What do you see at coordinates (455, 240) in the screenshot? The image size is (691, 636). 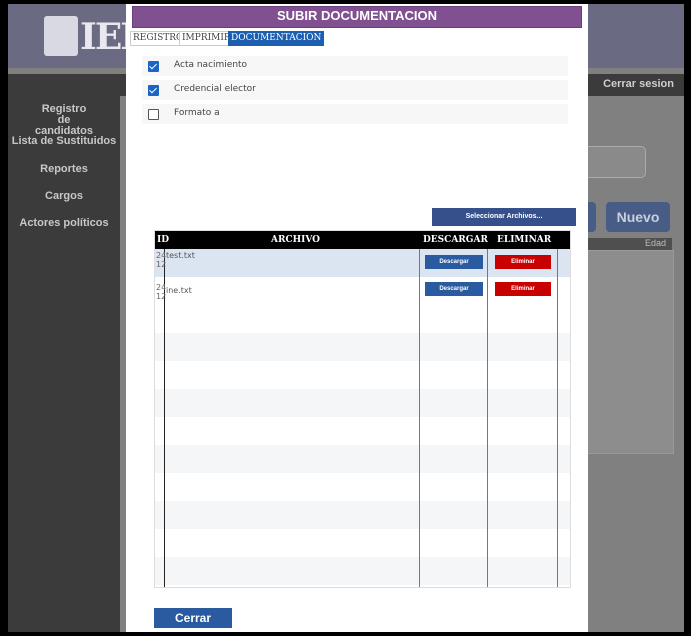 I see `header-descargar: DESCARGAR` at bounding box center [455, 240].